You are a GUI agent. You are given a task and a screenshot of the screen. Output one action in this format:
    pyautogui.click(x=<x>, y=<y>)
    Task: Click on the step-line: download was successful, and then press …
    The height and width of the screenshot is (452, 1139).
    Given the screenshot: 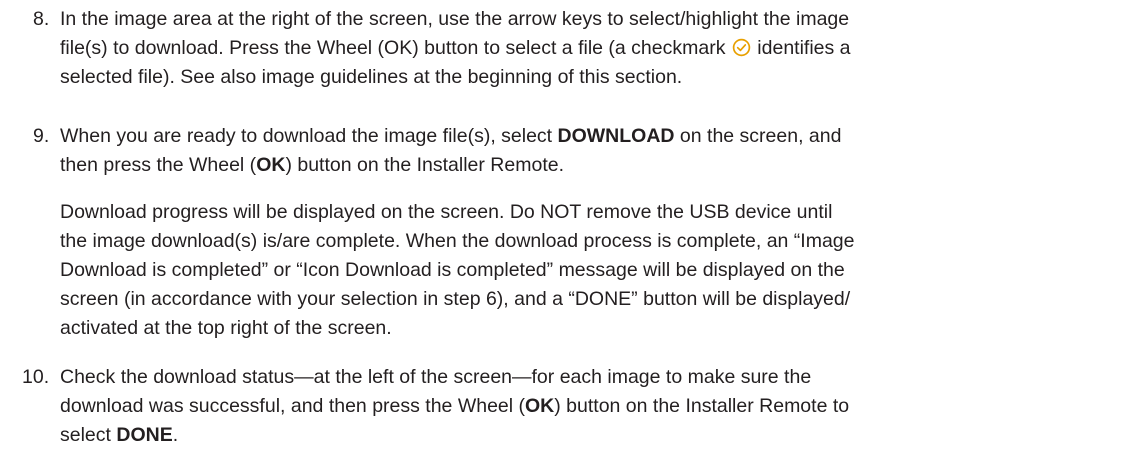 What is the action you would take?
    pyautogui.click(x=455, y=406)
    